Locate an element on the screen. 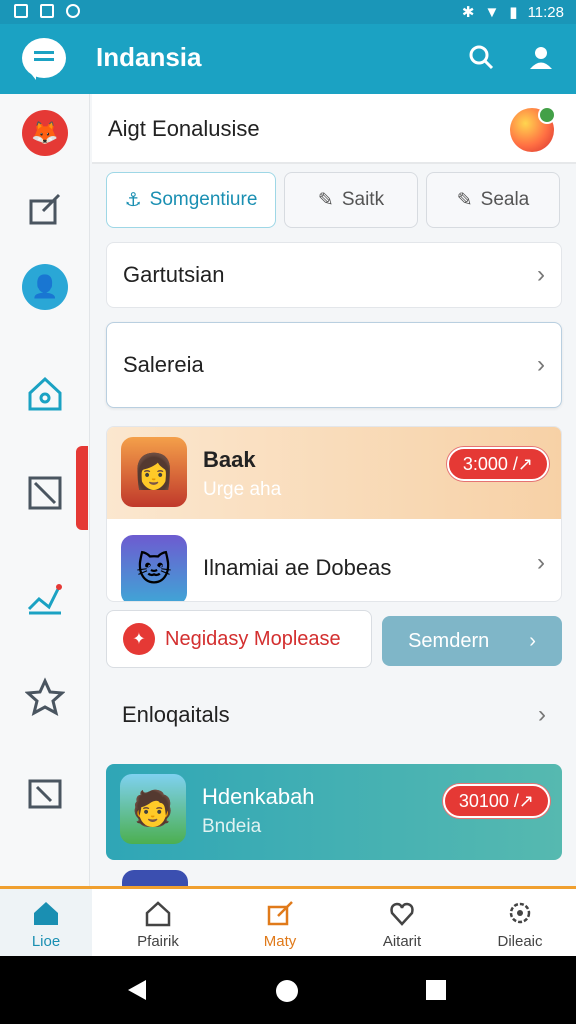 Image resolution: width=576 pixels, height=1024 pixels. gear-icon is located at coordinates (520, 912).